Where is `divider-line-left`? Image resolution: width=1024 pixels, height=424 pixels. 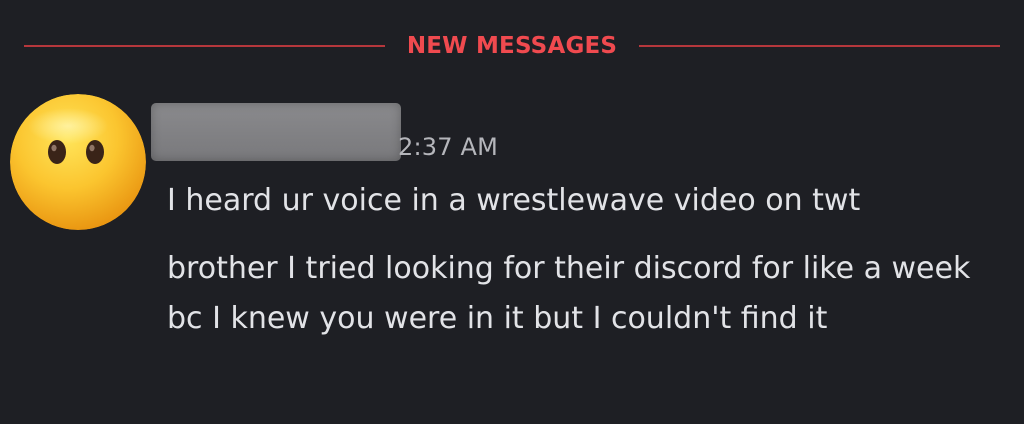
divider-line-left is located at coordinates (204, 46).